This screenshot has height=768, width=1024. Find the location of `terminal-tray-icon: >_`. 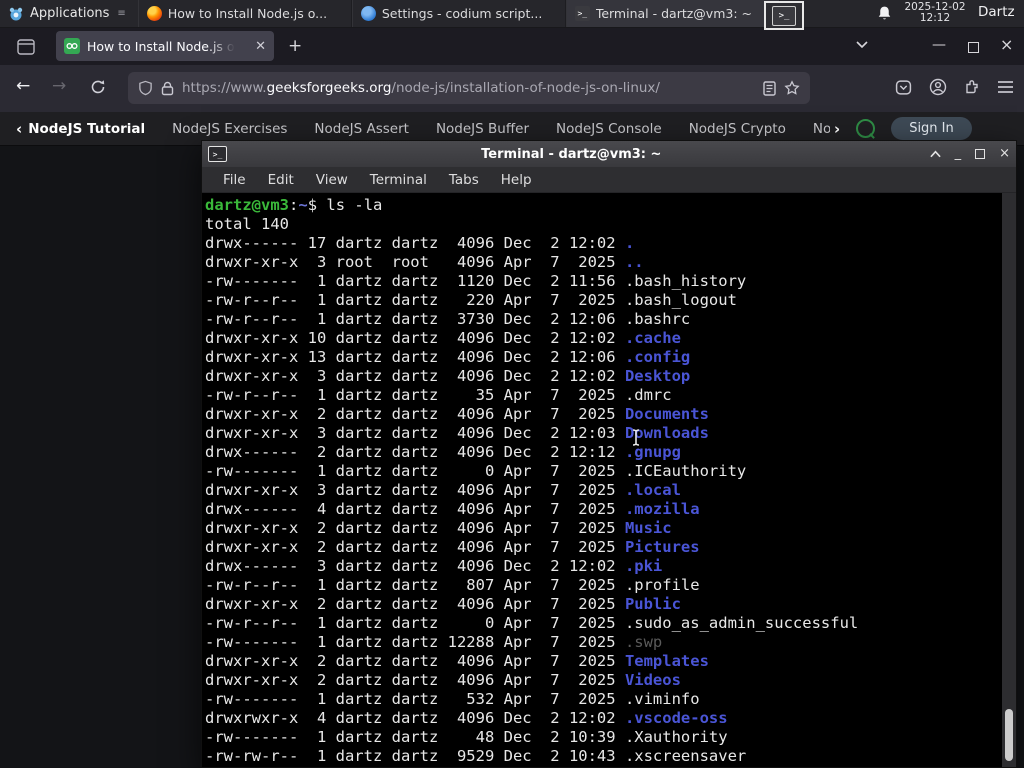

terminal-tray-icon: >_ is located at coordinates (784, 15).